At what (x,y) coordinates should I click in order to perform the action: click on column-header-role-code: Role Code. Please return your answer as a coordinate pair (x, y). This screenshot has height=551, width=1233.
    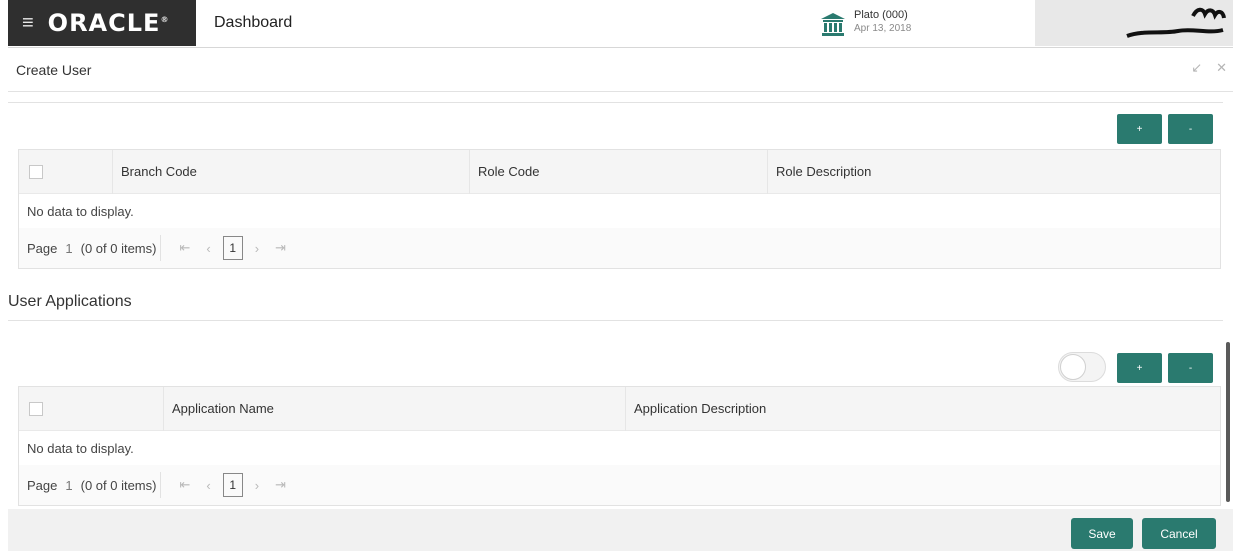
    Looking at the image, I should click on (619, 171).